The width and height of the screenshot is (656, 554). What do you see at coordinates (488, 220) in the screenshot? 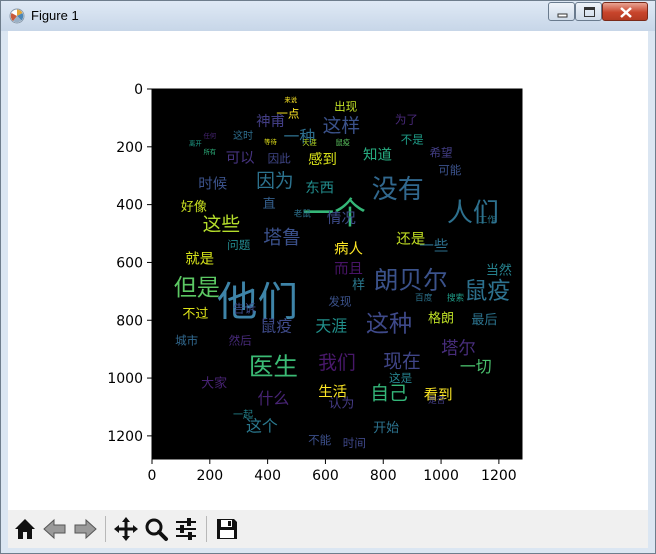
I see `cloud-word: 工作` at bounding box center [488, 220].